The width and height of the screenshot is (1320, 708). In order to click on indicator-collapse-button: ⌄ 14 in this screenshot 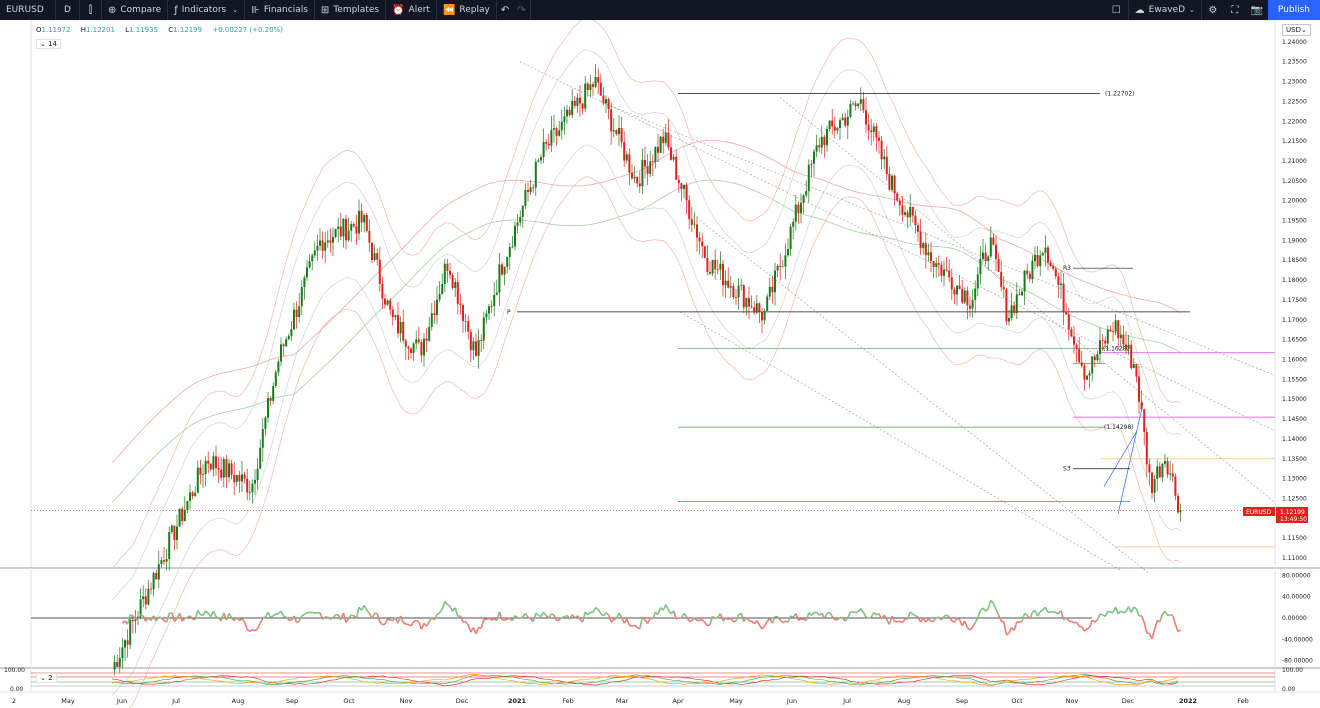, I will do `click(49, 44)`.